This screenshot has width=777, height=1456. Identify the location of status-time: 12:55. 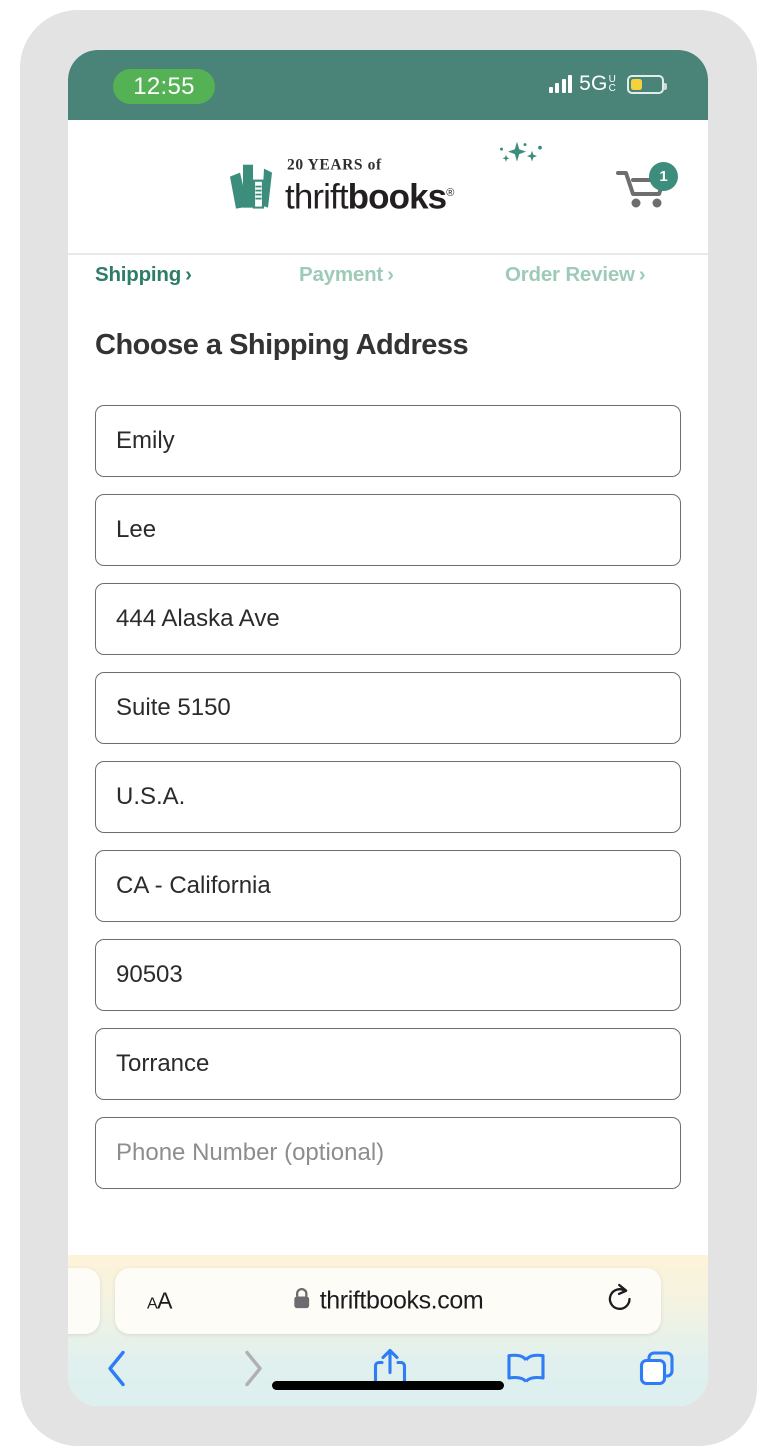
(164, 86).